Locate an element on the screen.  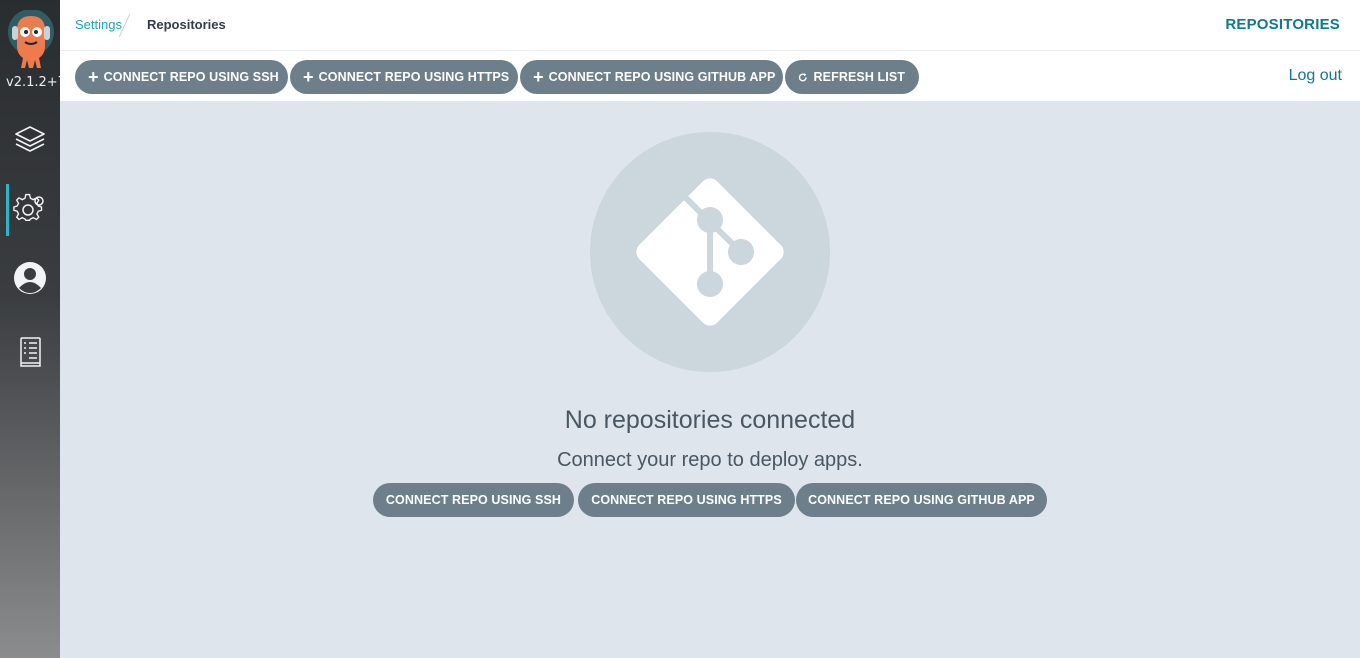
book-icon is located at coordinates (30, 352).